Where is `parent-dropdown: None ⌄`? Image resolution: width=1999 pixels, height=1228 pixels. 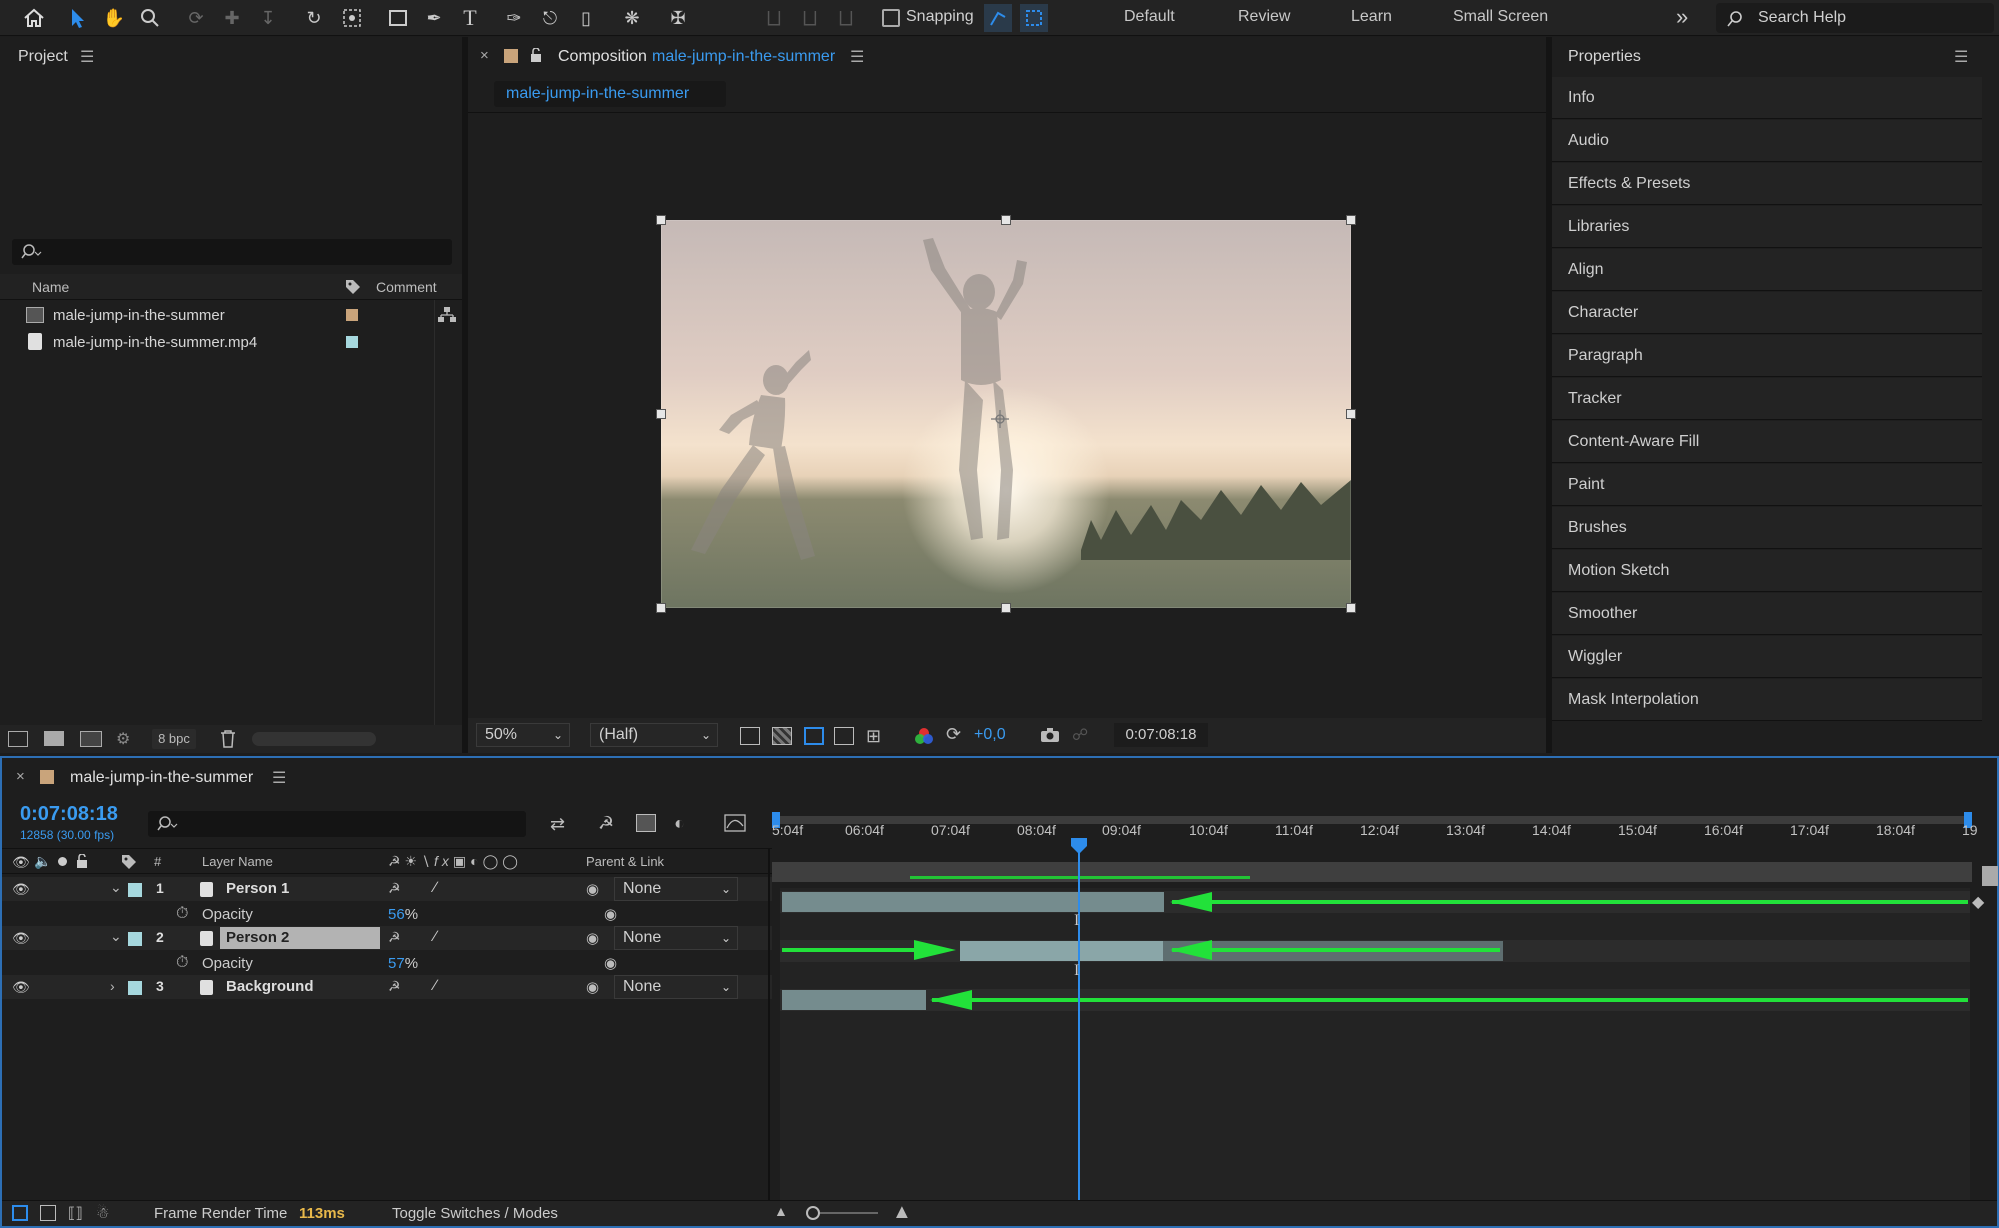
parent-dropdown: None ⌄ is located at coordinates (676, 938).